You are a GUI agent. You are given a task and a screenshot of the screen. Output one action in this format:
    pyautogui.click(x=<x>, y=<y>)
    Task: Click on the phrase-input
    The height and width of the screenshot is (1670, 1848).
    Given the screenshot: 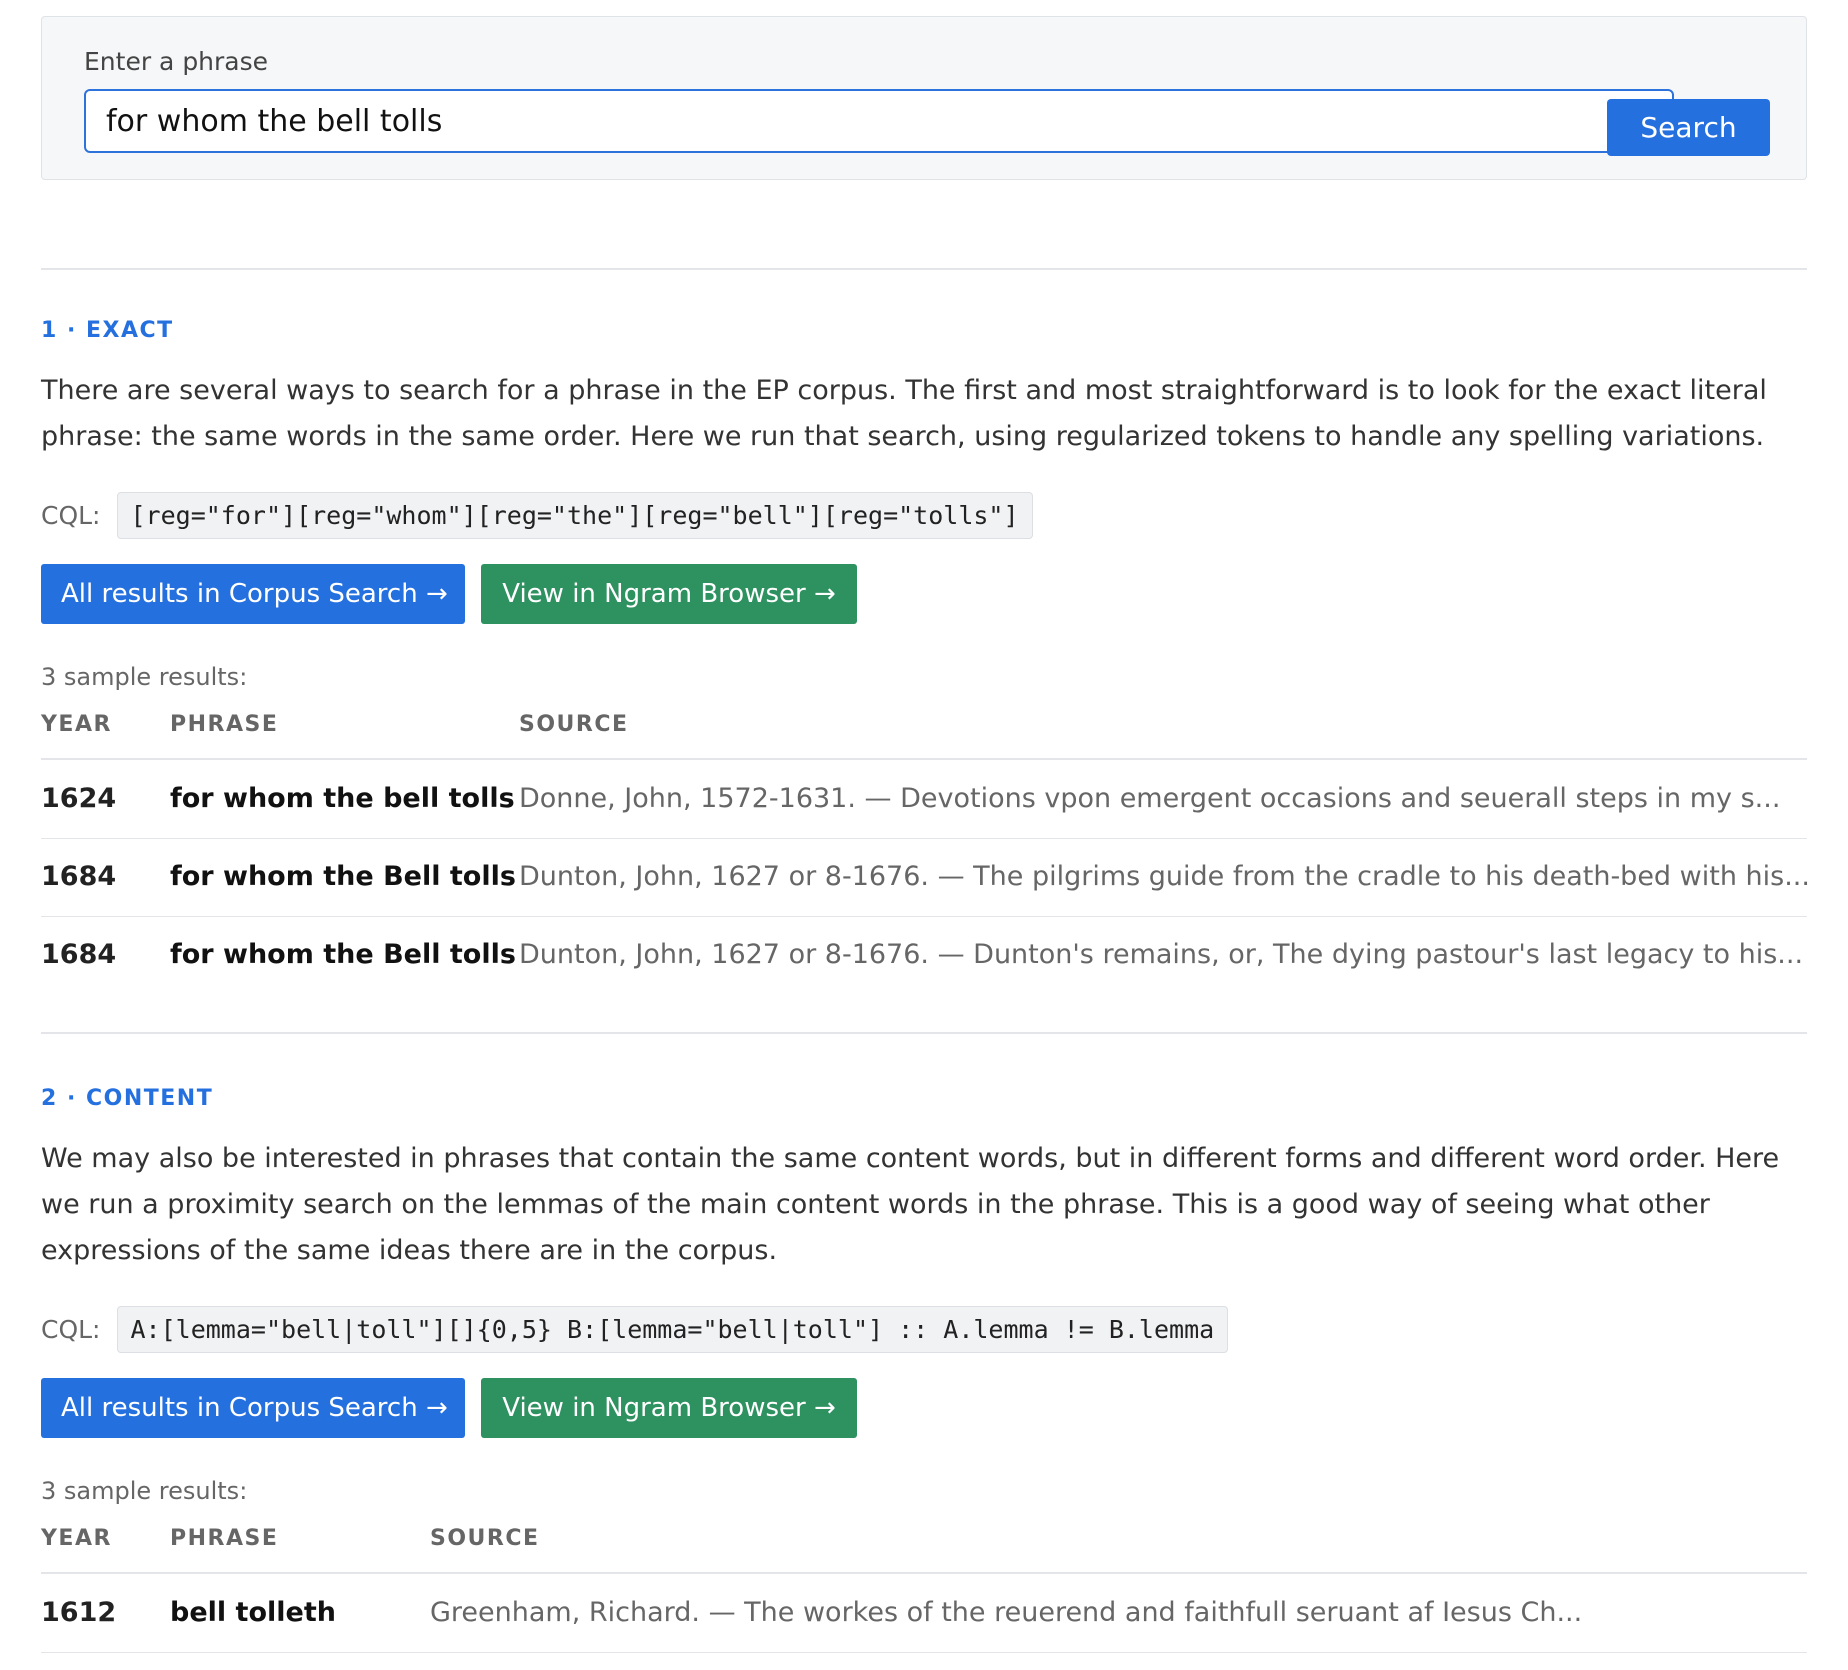 What is the action you would take?
    pyautogui.click(x=879, y=121)
    